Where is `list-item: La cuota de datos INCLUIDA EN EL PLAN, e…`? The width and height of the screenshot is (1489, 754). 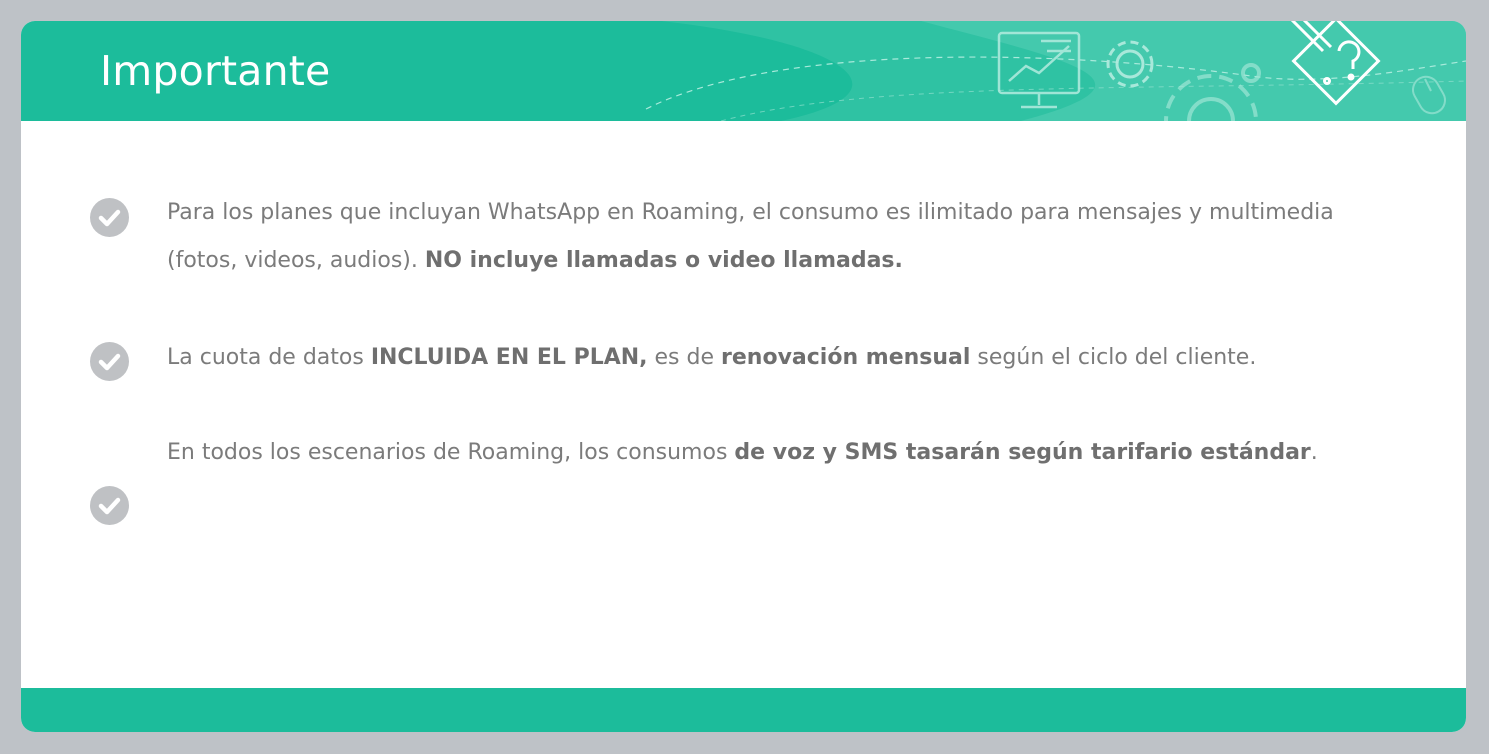
list-item: La cuota de datos INCLUIDA EN EL PLAN, e… is located at coordinates (767, 358).